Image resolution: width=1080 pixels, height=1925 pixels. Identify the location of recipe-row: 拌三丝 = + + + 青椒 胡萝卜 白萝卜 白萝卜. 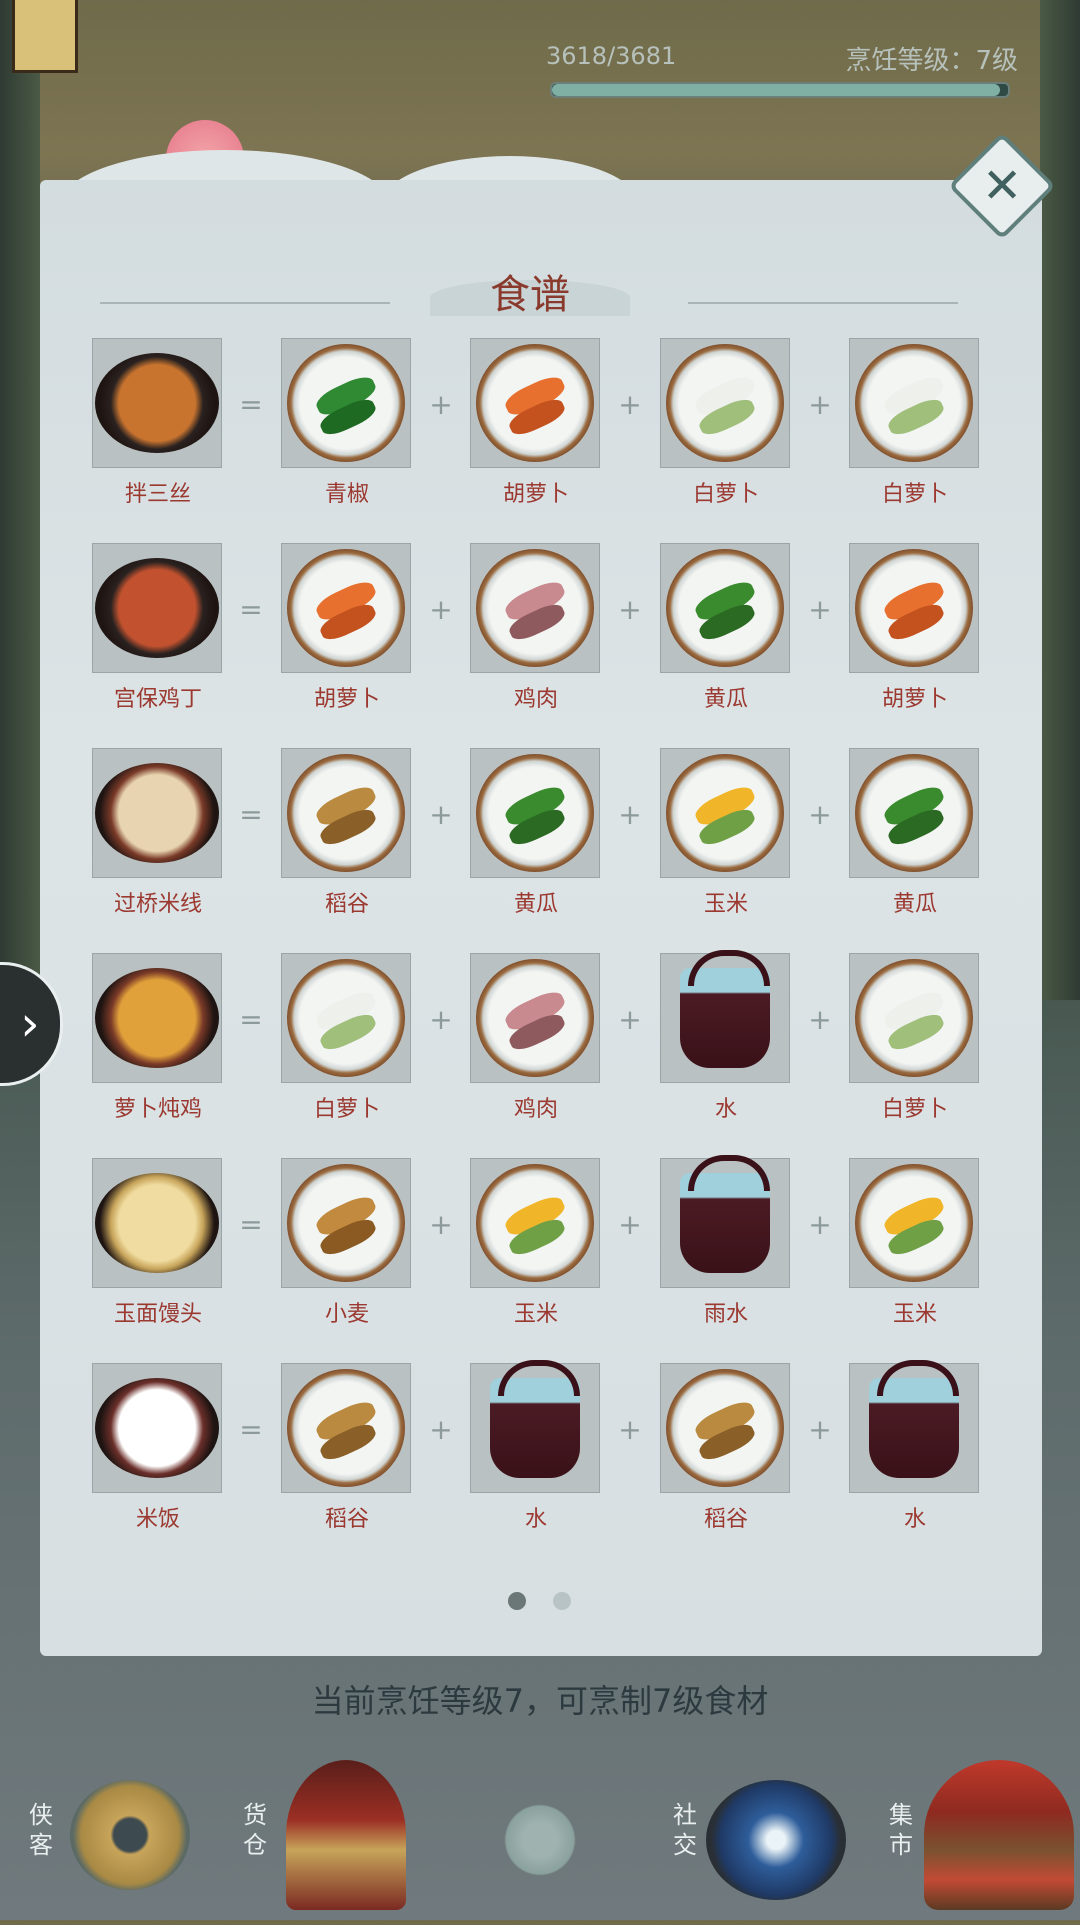
(552, 440).